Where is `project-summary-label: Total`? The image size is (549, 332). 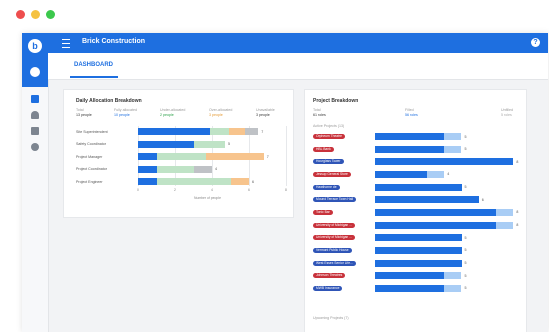 project-summary-label: Total is located at coordinates (317, 110).